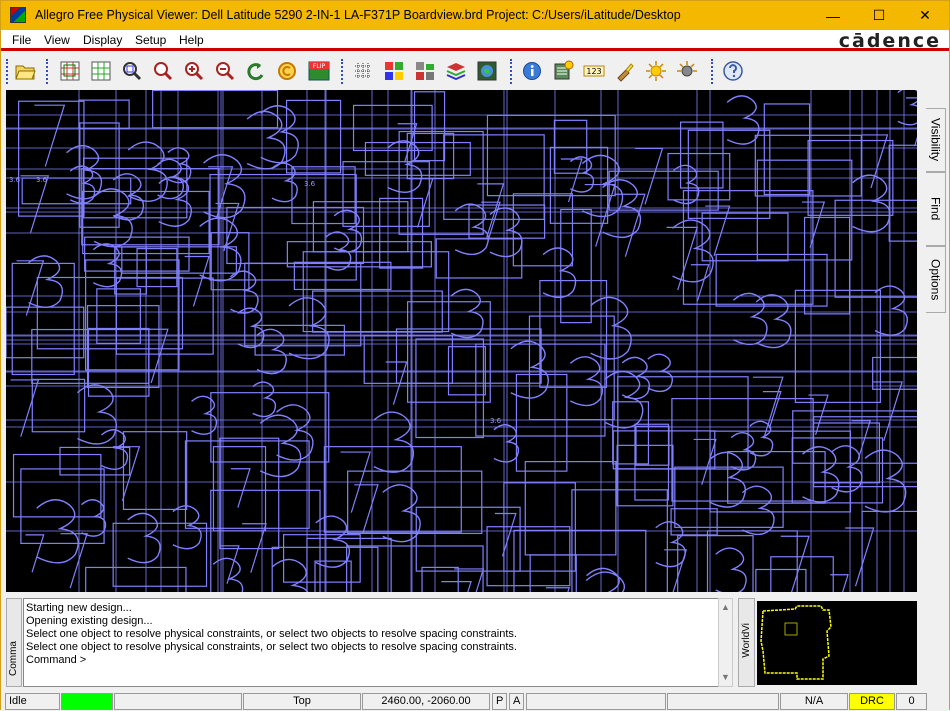  I want to click on status-bar: Idle Top 2460.00, -2060.00 P A N/A DRC 0, so click(475, 701).